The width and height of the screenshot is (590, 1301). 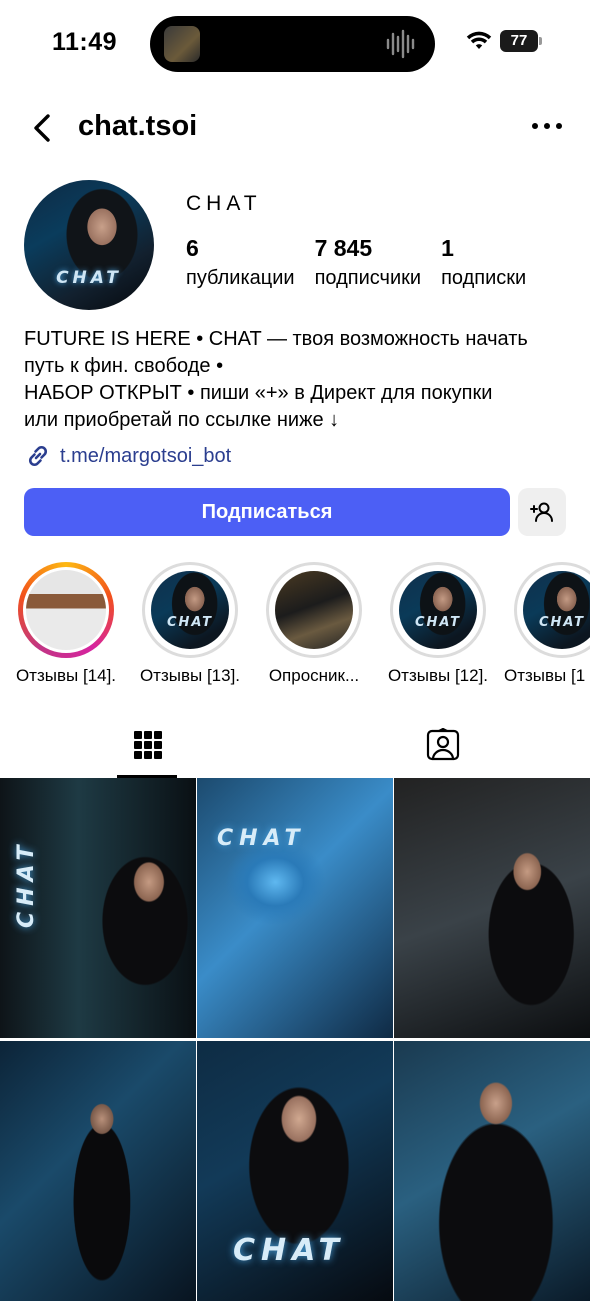 I want to click on bio-link: t.me/margotsoi_bot, so click(x=127, y=456).